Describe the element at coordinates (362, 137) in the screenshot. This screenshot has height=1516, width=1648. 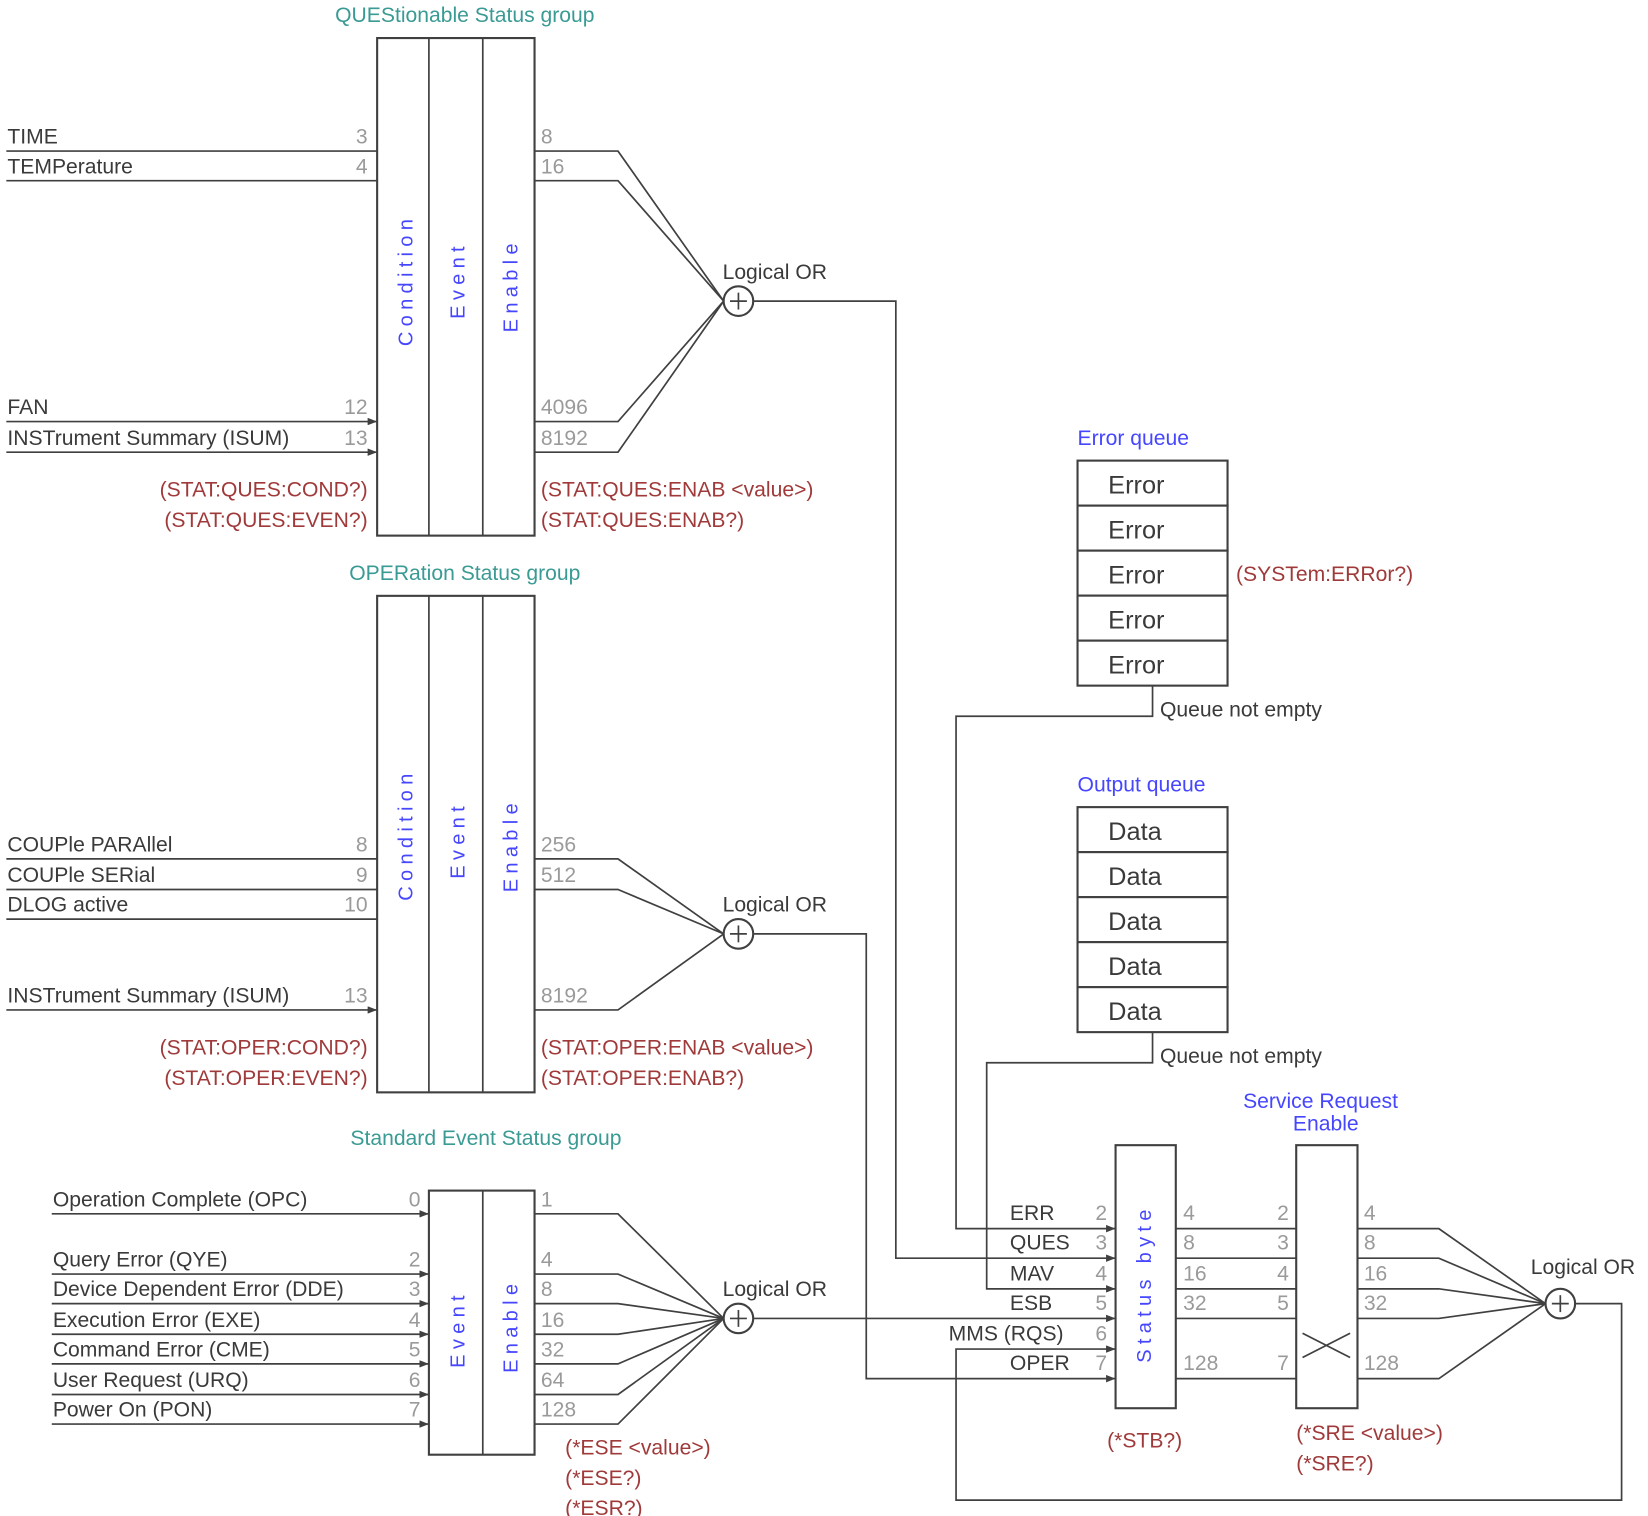
I see `questionable-input-bit: 3` at that location.